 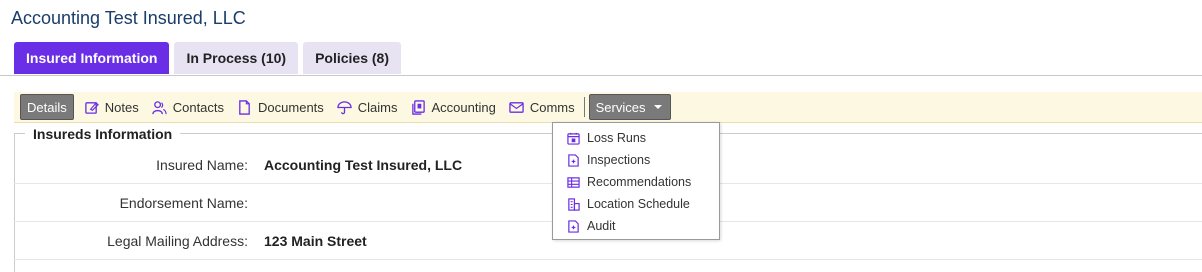 I want to click on menu-item-location-schedule: Location Schedule, so click(x=636, y=204).